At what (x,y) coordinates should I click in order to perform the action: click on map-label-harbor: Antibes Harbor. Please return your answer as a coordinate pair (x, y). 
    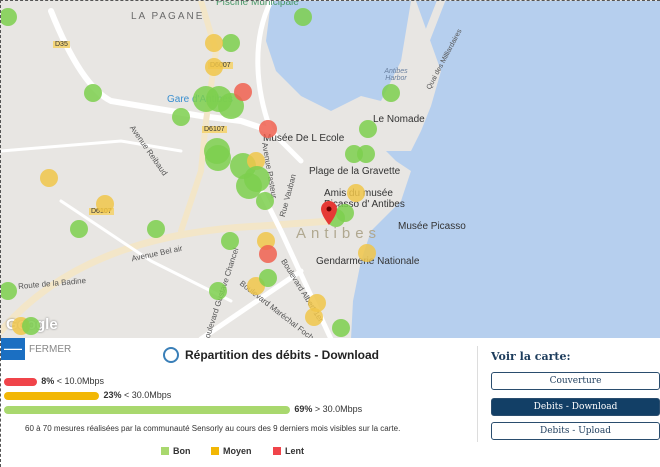
    Looking at the image, I should click on (396, 75).